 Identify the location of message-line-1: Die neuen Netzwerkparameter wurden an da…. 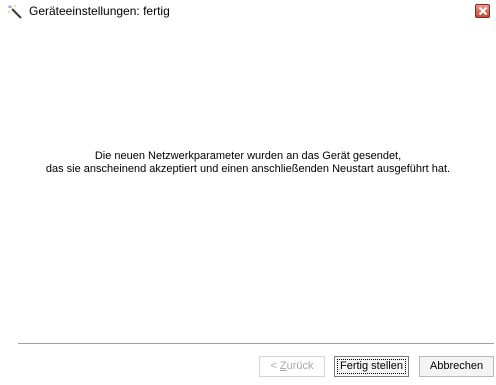
(248, 156).